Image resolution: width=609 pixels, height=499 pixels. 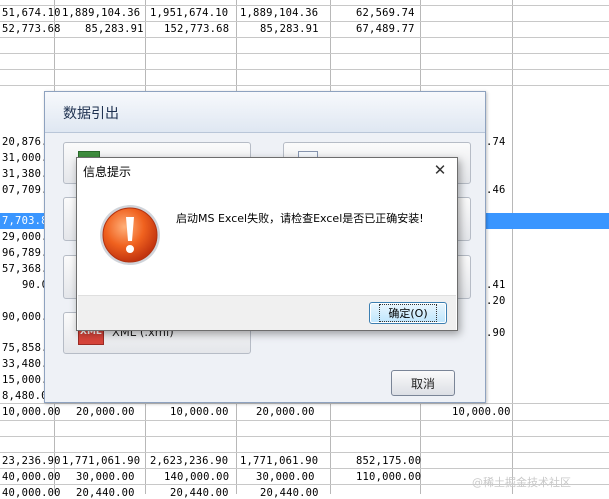 What do you see at coordinates (196, 29) in the screenshot?
I see `table-cell: 152,773.68` at bounding box center [196, 29].